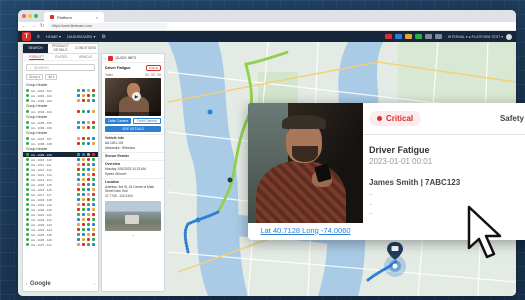  What do you see at coordinates (41, 199) in the screenshot?
I see `list-item-label: AA - 1018 - 118` at bounding box center [41, 199].